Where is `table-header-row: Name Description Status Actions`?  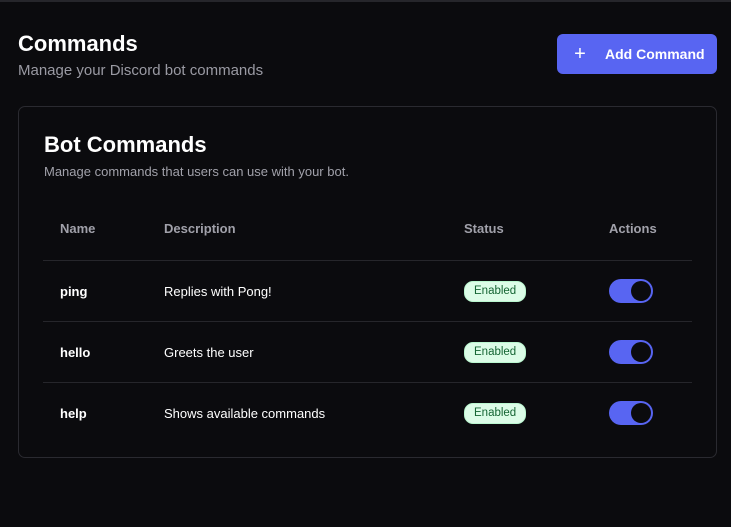 table-header-row: Name Description Status Actions is located at coordinates (367, 229).